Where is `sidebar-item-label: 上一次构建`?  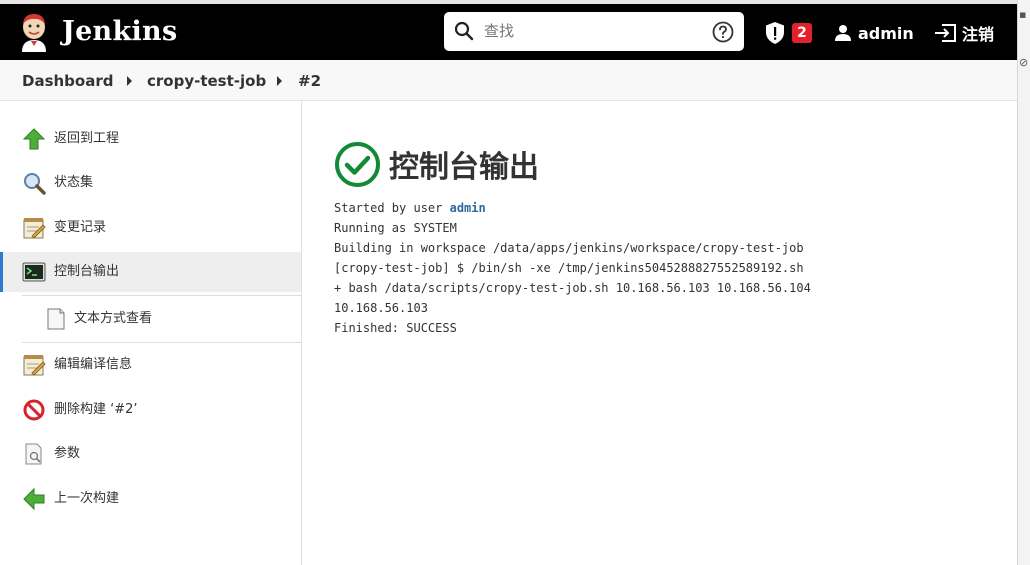 sidebar-item-label: 上一次构建 is located at coordinates (87, 498).